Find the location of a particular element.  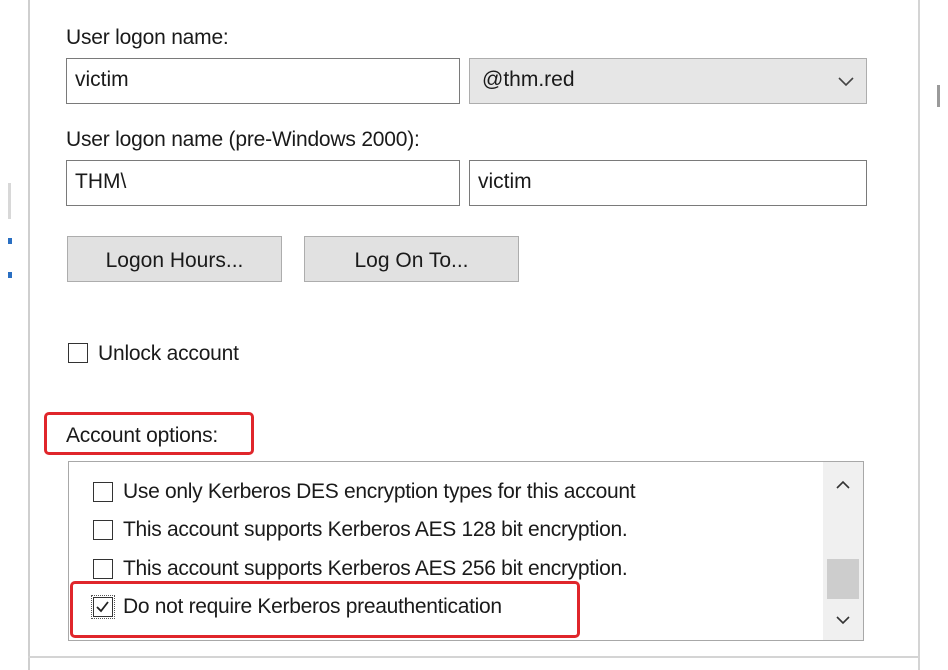

bottom-divider is located at coordinates (474, 657).